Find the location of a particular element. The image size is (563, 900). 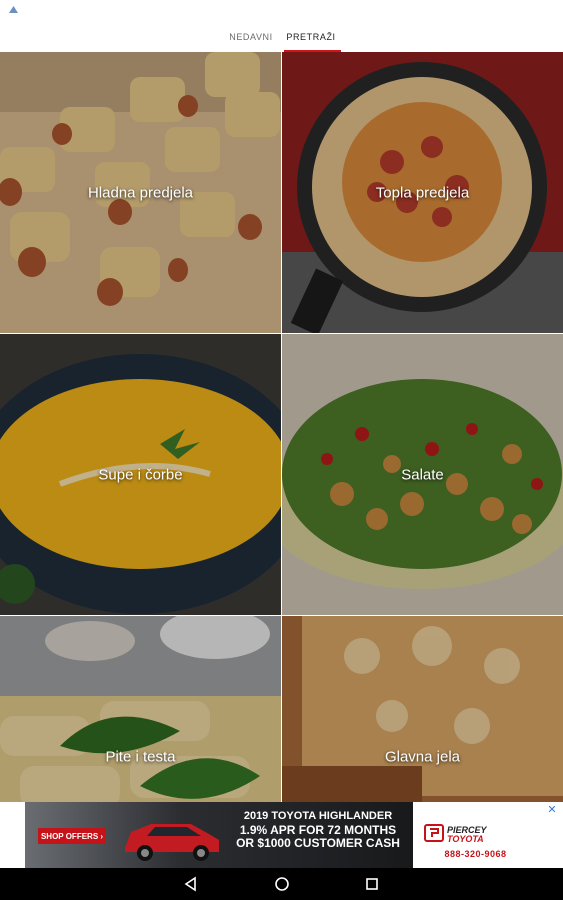

notification-icon is located at coordinates (13, 9).